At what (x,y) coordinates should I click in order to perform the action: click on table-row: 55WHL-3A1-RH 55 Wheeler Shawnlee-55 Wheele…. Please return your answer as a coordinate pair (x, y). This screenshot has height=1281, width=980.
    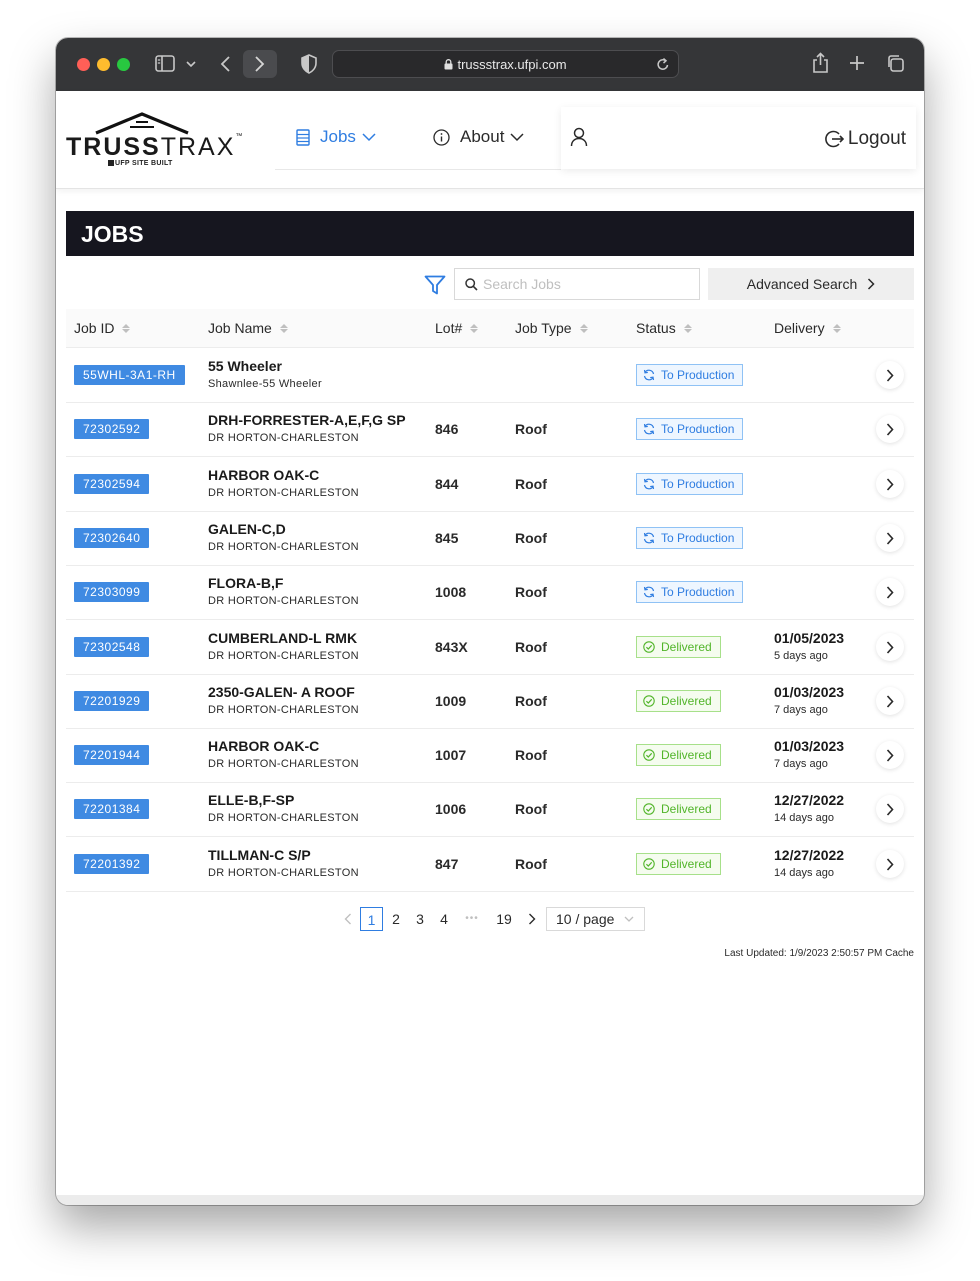
    Looking at the image, I should click on (490, 375).